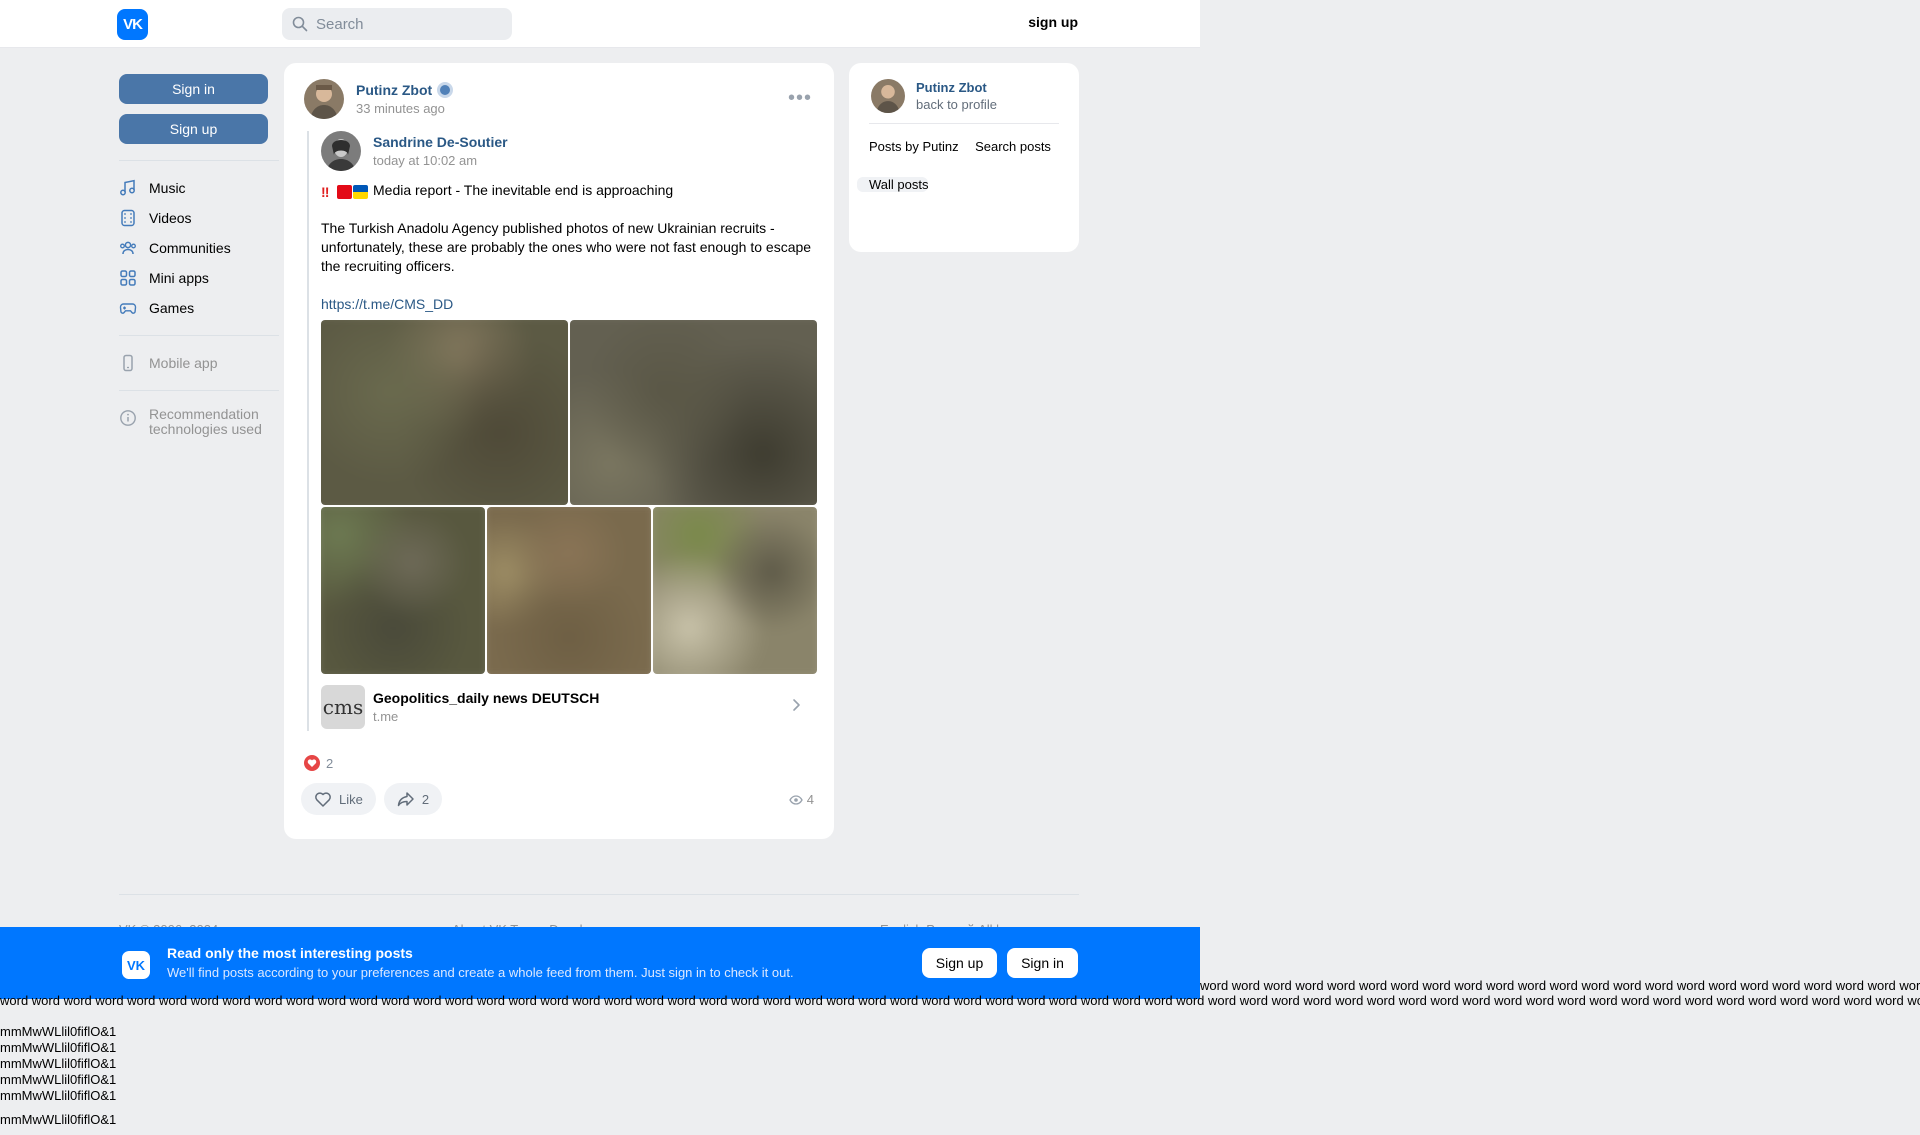 This screenshot has height=1135, width=1920. I want to click on mini-apps-icon, so click(128, 278).